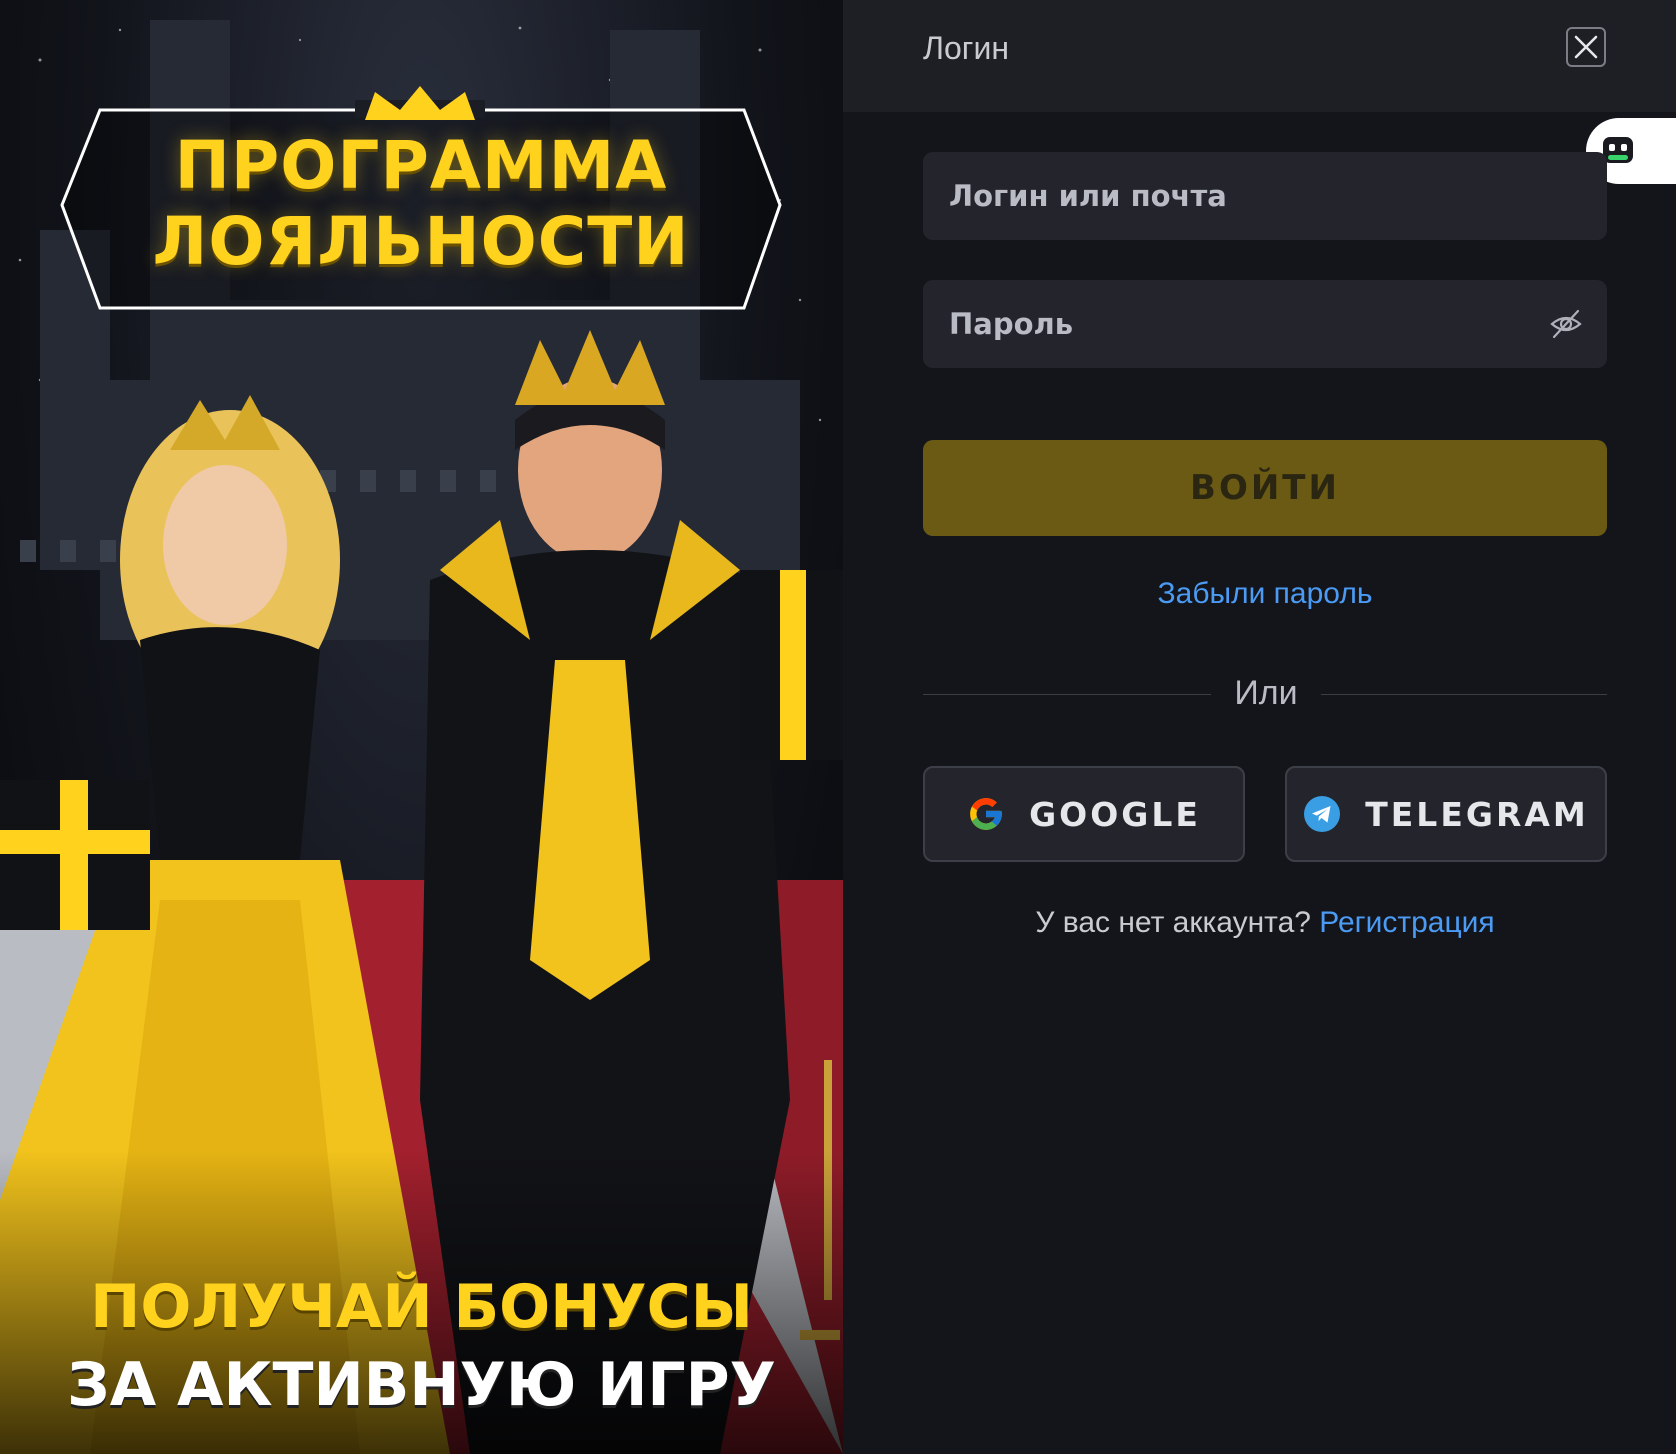 The height and width of the screenshot is (1454, 1676). I want to click on google-label: GOOGLE, so click(1115, 814).